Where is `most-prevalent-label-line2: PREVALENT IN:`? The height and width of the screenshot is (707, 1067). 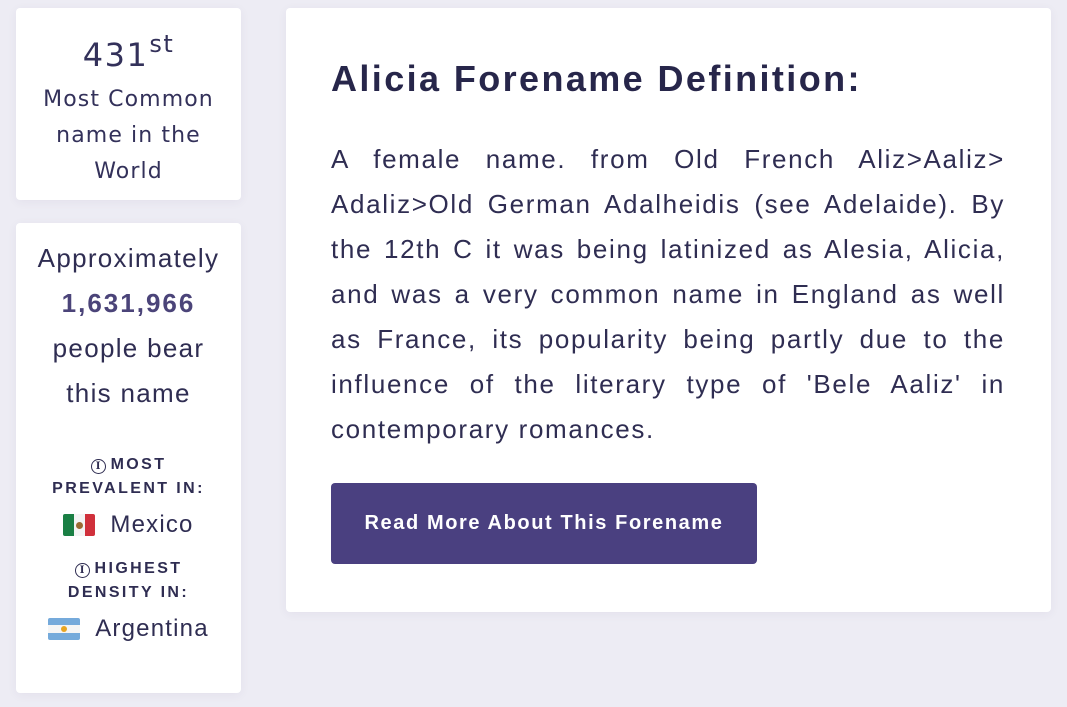 most-prevalent-label-line2: PREVALENT IN: is located at coordinates (128, 488).